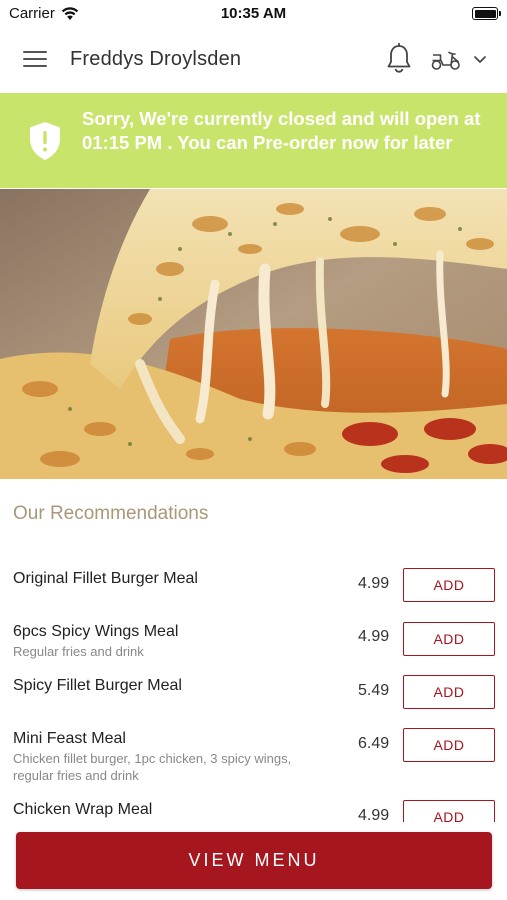 The image size is (507, 900). Describe the element at coordinates (96, 631) in the screenshot. I see `item-name: 6pcs Spicy Wings Meal` at that location.